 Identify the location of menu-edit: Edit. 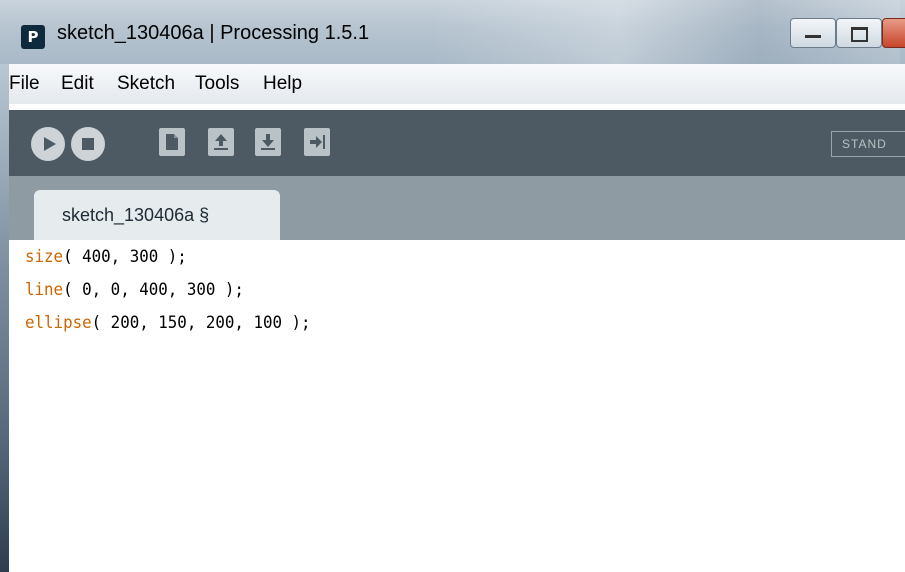
(77, 84).